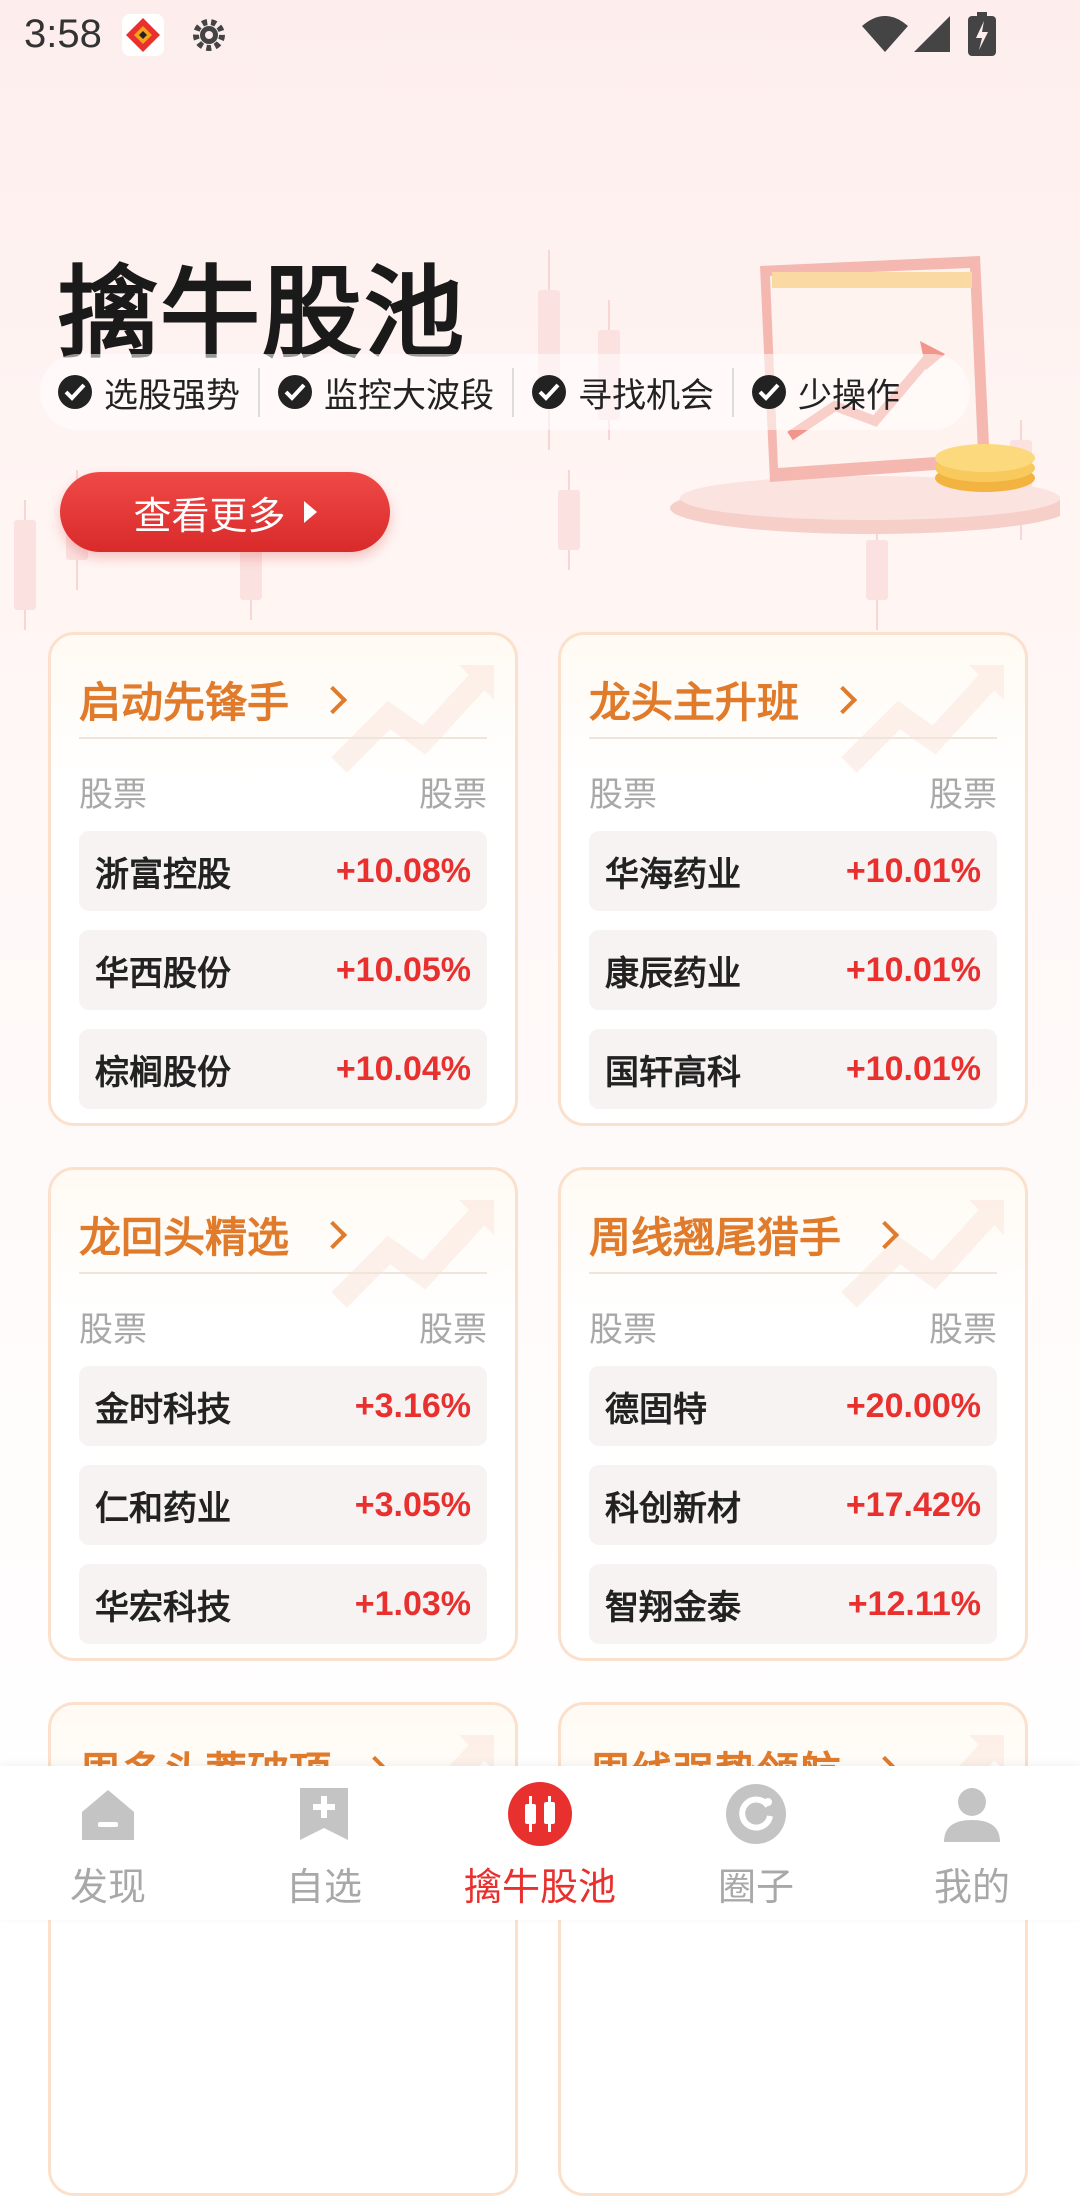  Describe the element at coordinates (172, 395) in the screenshot. I see `feature-label: 选股强势` at that location.